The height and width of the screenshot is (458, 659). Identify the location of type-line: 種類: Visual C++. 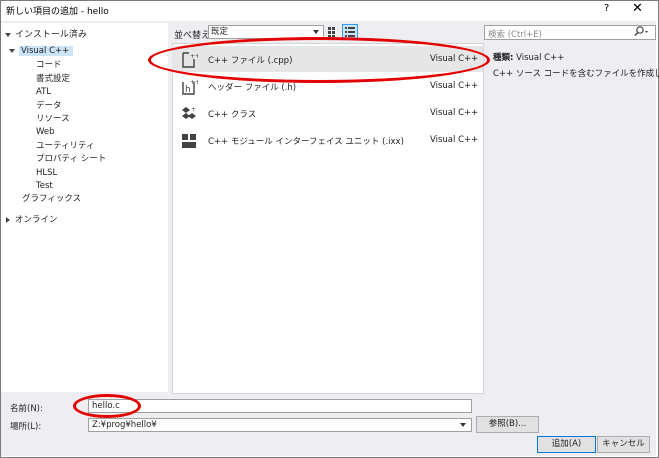
(528, 57).